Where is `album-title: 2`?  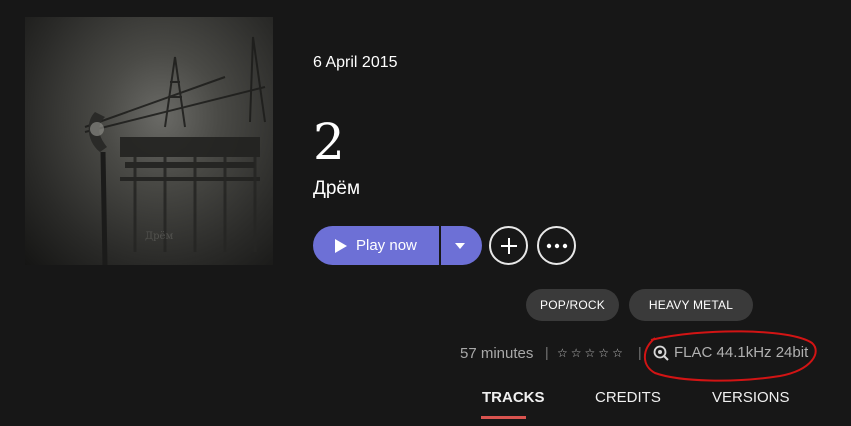 album-title: 2 is located at coordinates (329, 142).